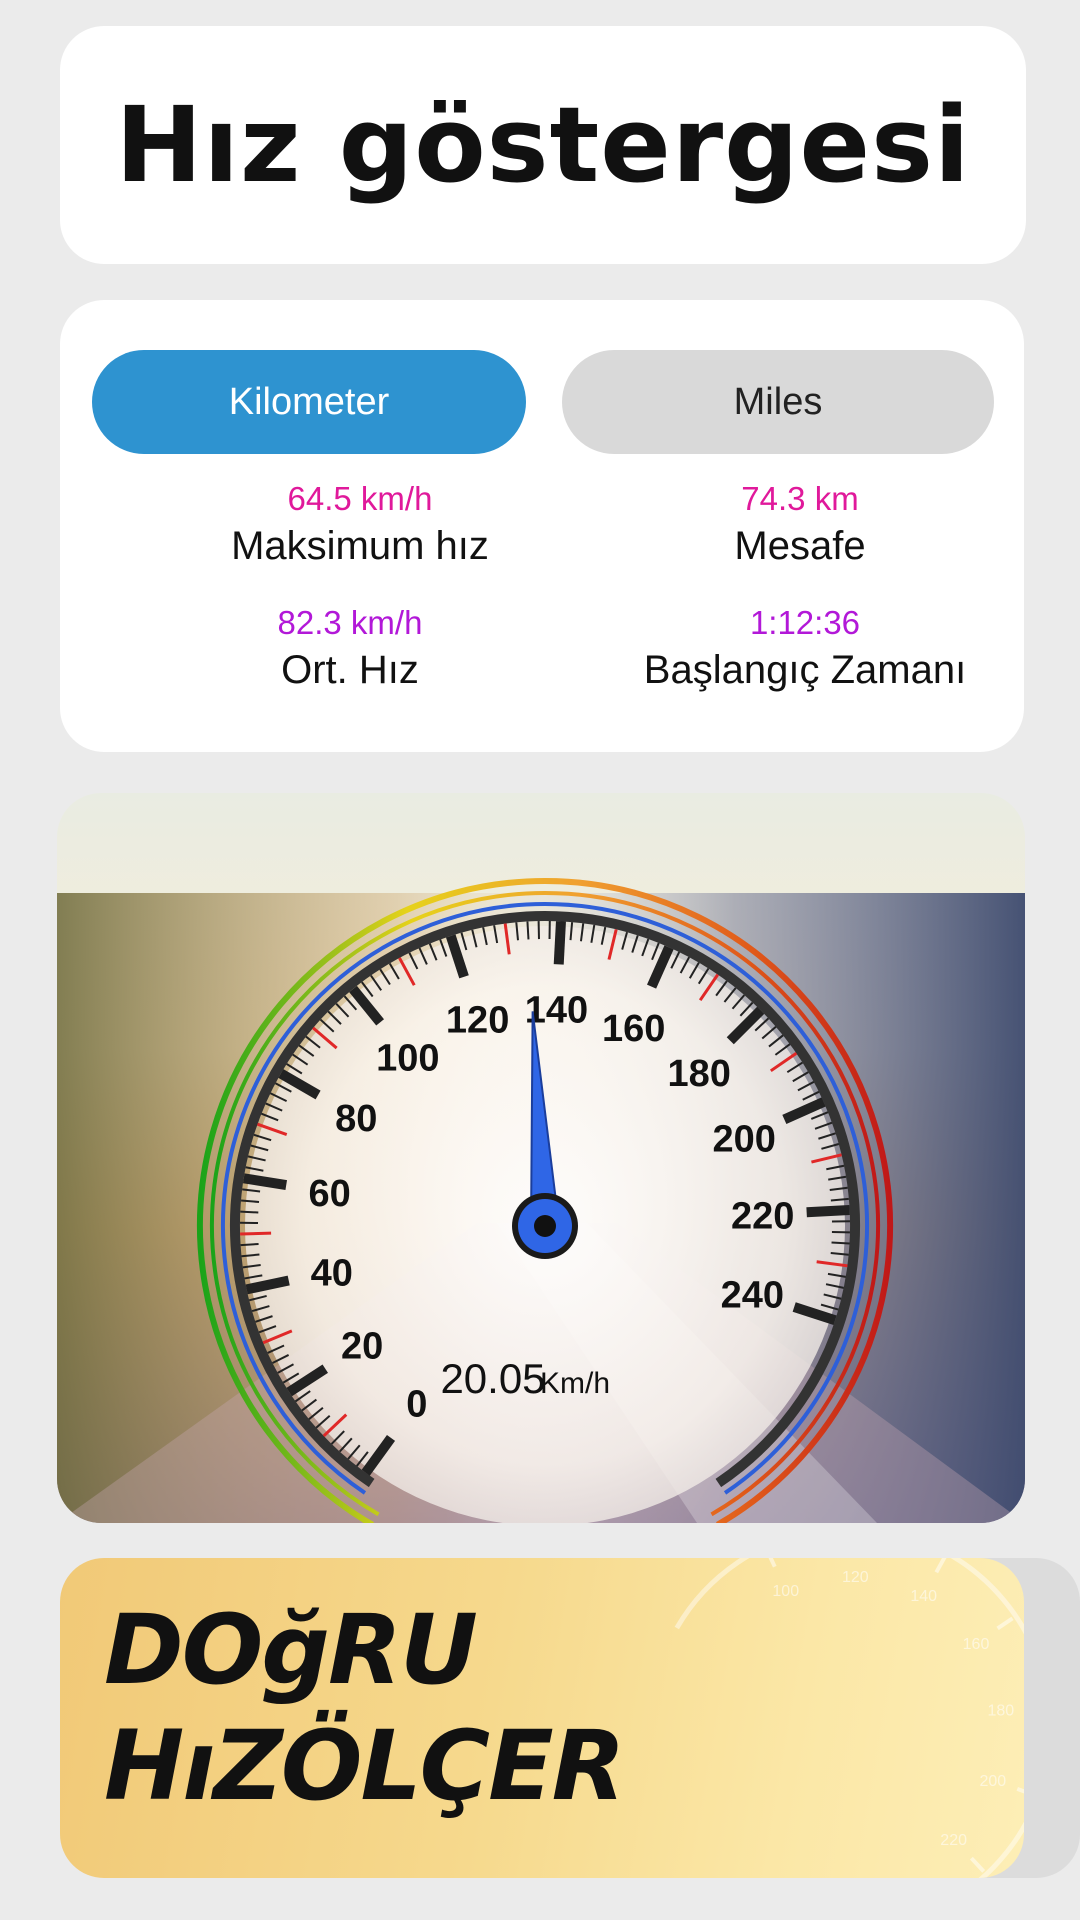 Image resolution: width=1080 pixels, height=1920 pixels. I want to click on tick-label-200: 200, so click(743, 1139).